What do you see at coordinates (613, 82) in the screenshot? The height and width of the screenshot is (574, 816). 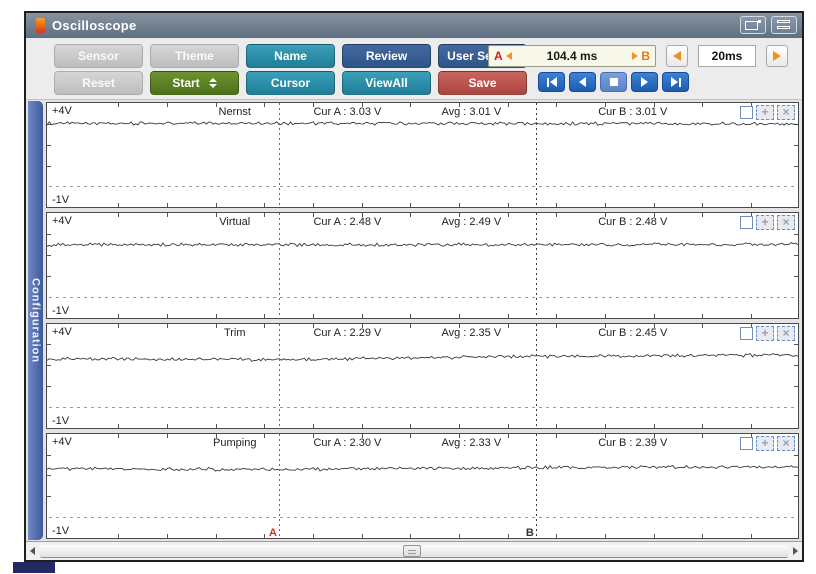 I see `stop-button` at bounding box center [613, 82].